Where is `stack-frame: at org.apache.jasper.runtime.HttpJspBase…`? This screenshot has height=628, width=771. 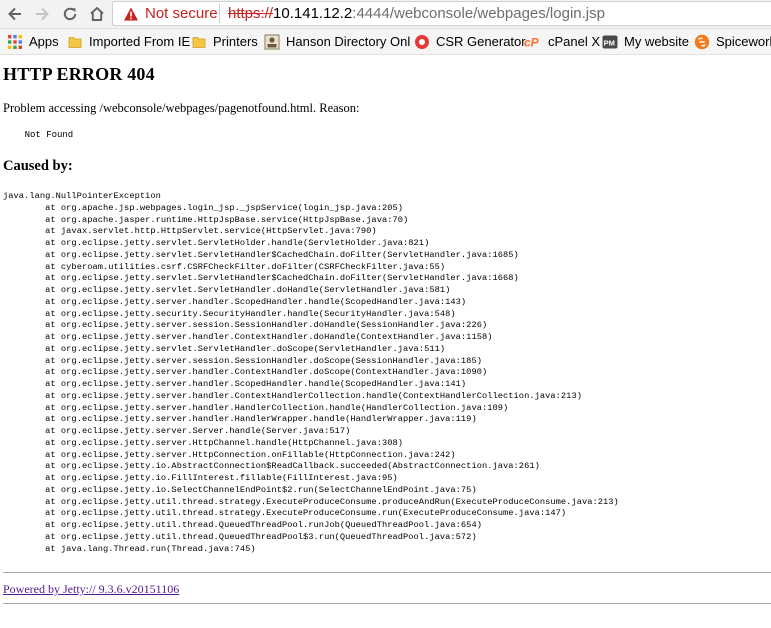 stack-frame: at org.apache.jasper.runtime.HttpJspBase… is located at coordinates (227, 219).